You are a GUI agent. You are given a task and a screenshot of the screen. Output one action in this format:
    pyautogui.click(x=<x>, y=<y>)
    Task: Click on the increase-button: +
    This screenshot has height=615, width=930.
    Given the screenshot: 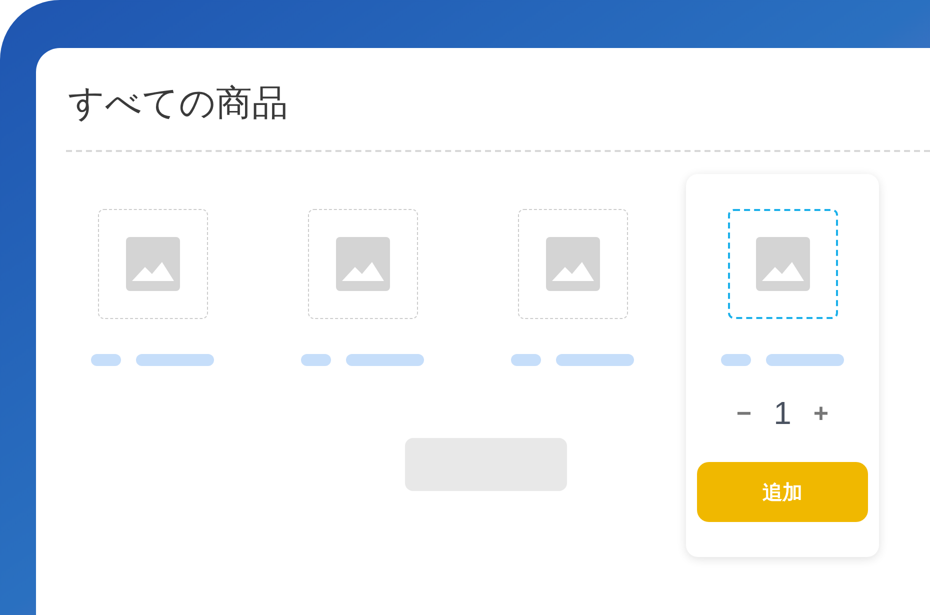 What is the action you would take?
    pyautogui.click(x=821, y=413)
    